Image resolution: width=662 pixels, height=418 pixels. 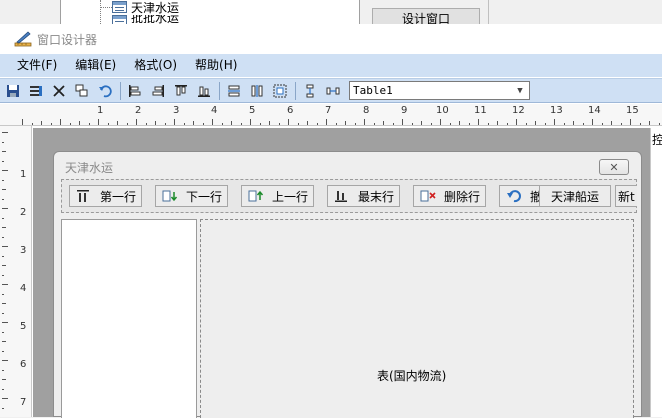 I want to click on vertical-spacing-button, so click(x=310, y=91).